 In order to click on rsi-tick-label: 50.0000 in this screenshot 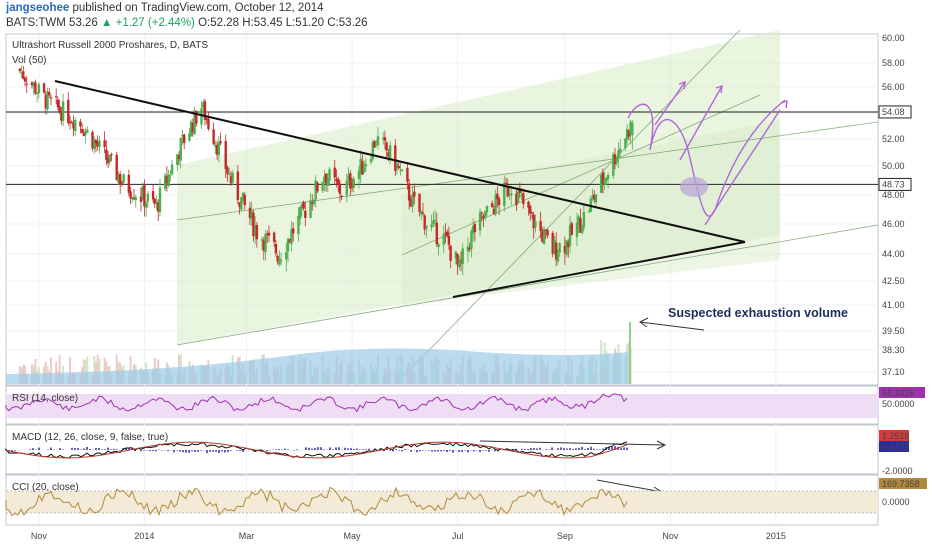, I will do `click(898, 404)`.